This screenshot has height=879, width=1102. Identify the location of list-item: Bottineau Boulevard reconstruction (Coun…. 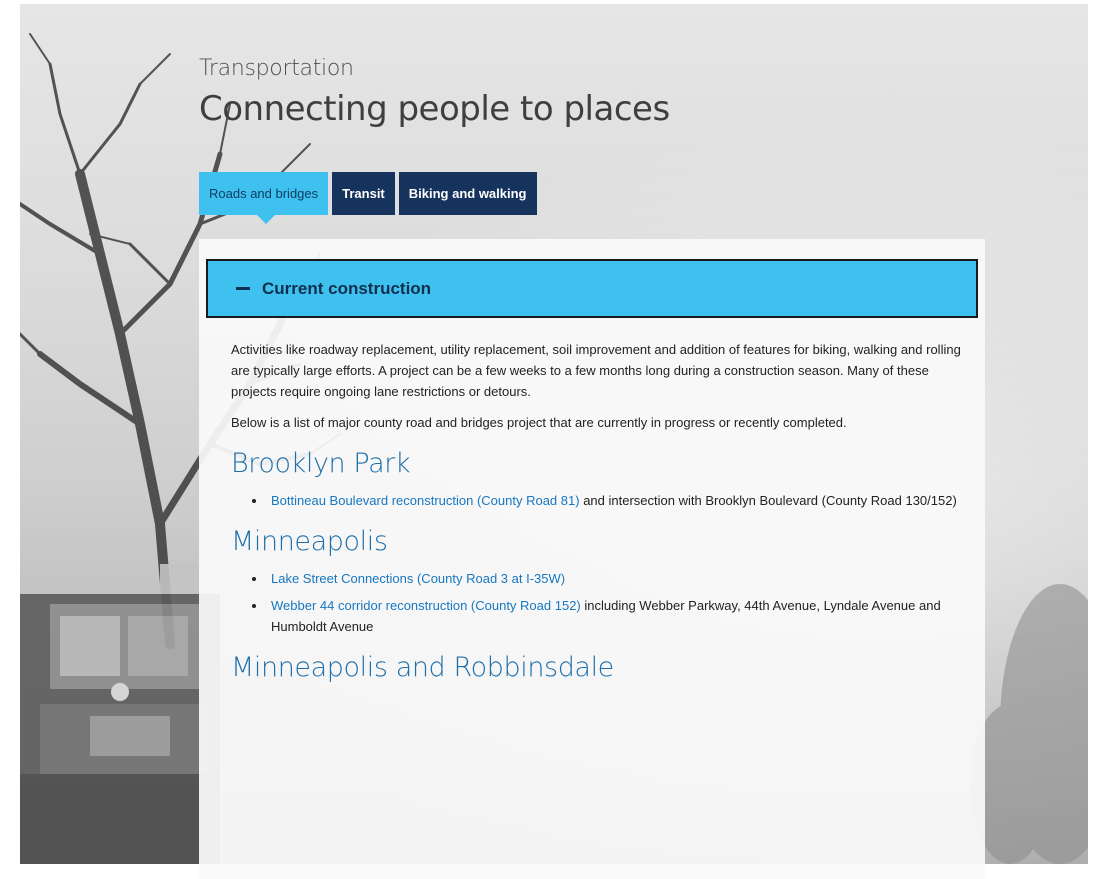
(606, 500).